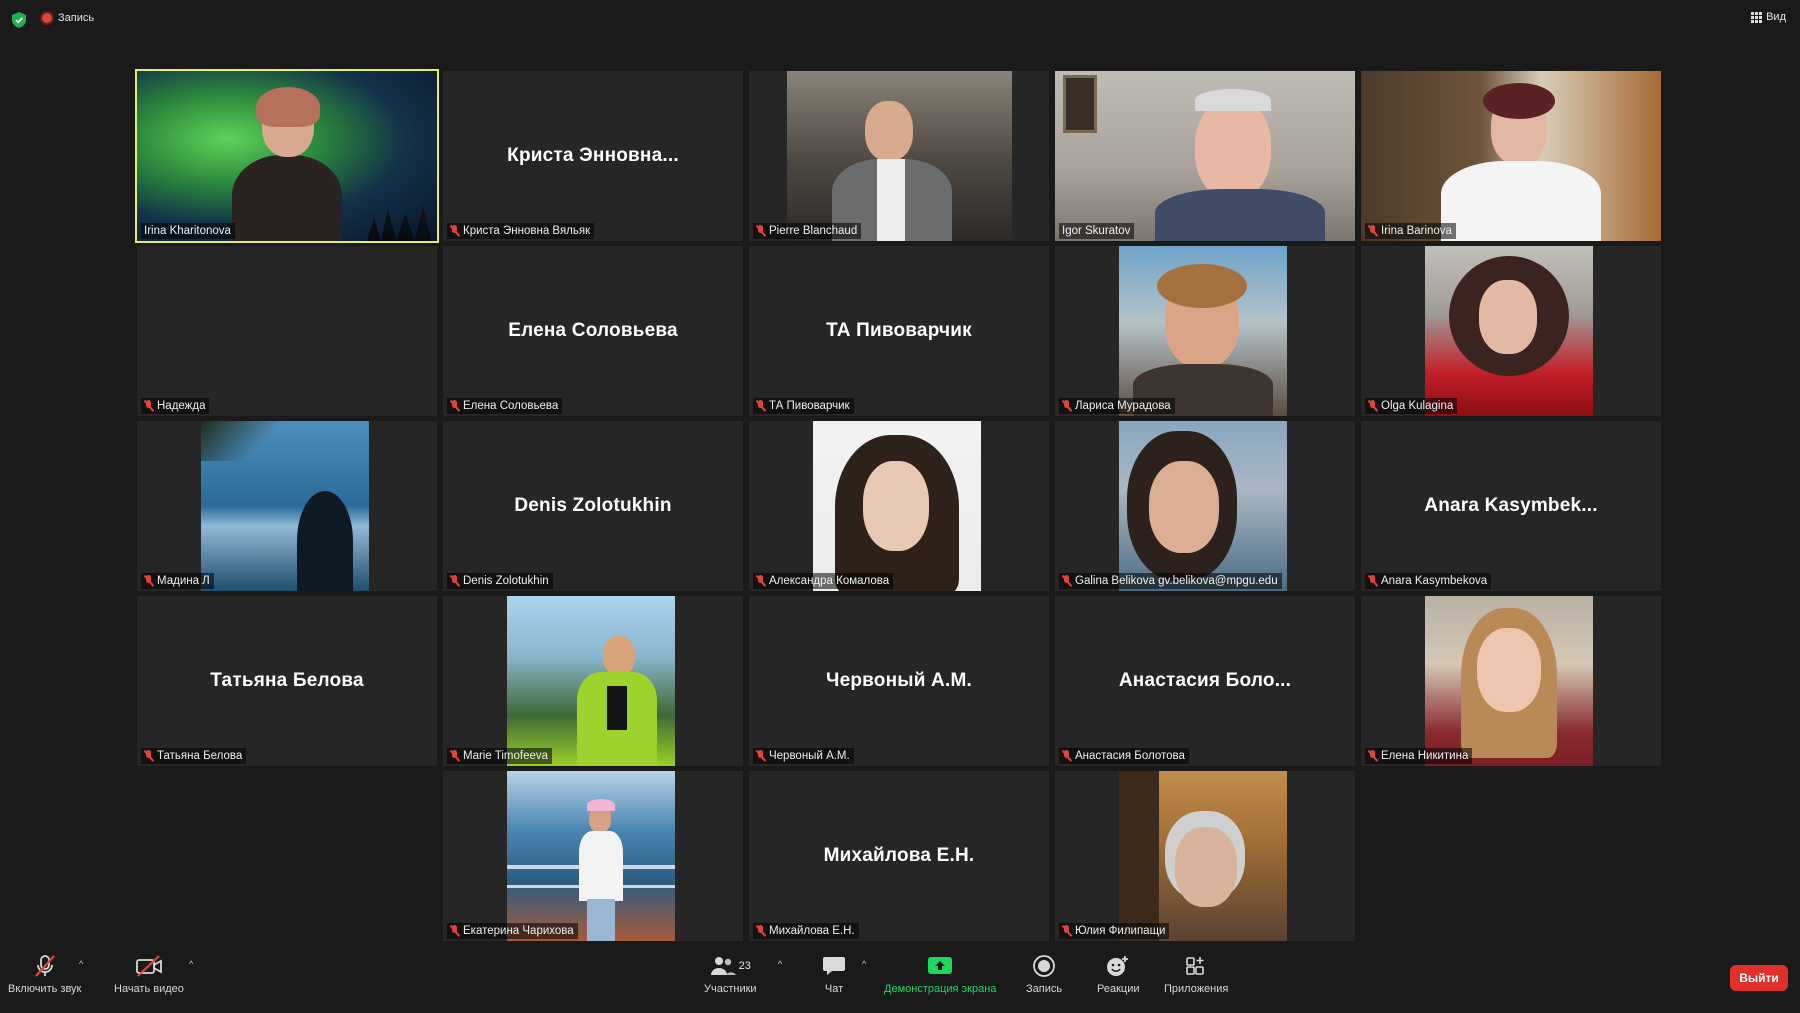 This screenshot has height=1013, width=1800. Describe the element at coordinates (823, 581) in the screenshot. I see `participant-nameplate: Александра Комалова` at that location.